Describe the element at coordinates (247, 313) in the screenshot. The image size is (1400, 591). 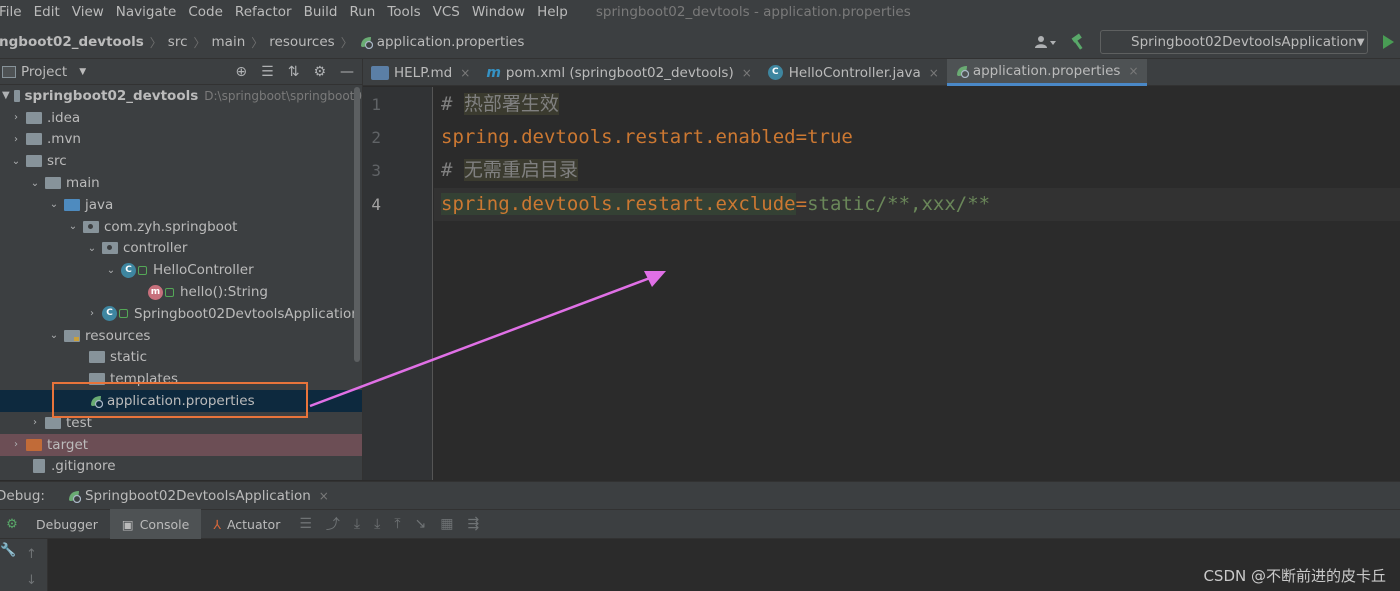
I see `tree-item-label: Springboot02DevtoolsApplication` at that location.